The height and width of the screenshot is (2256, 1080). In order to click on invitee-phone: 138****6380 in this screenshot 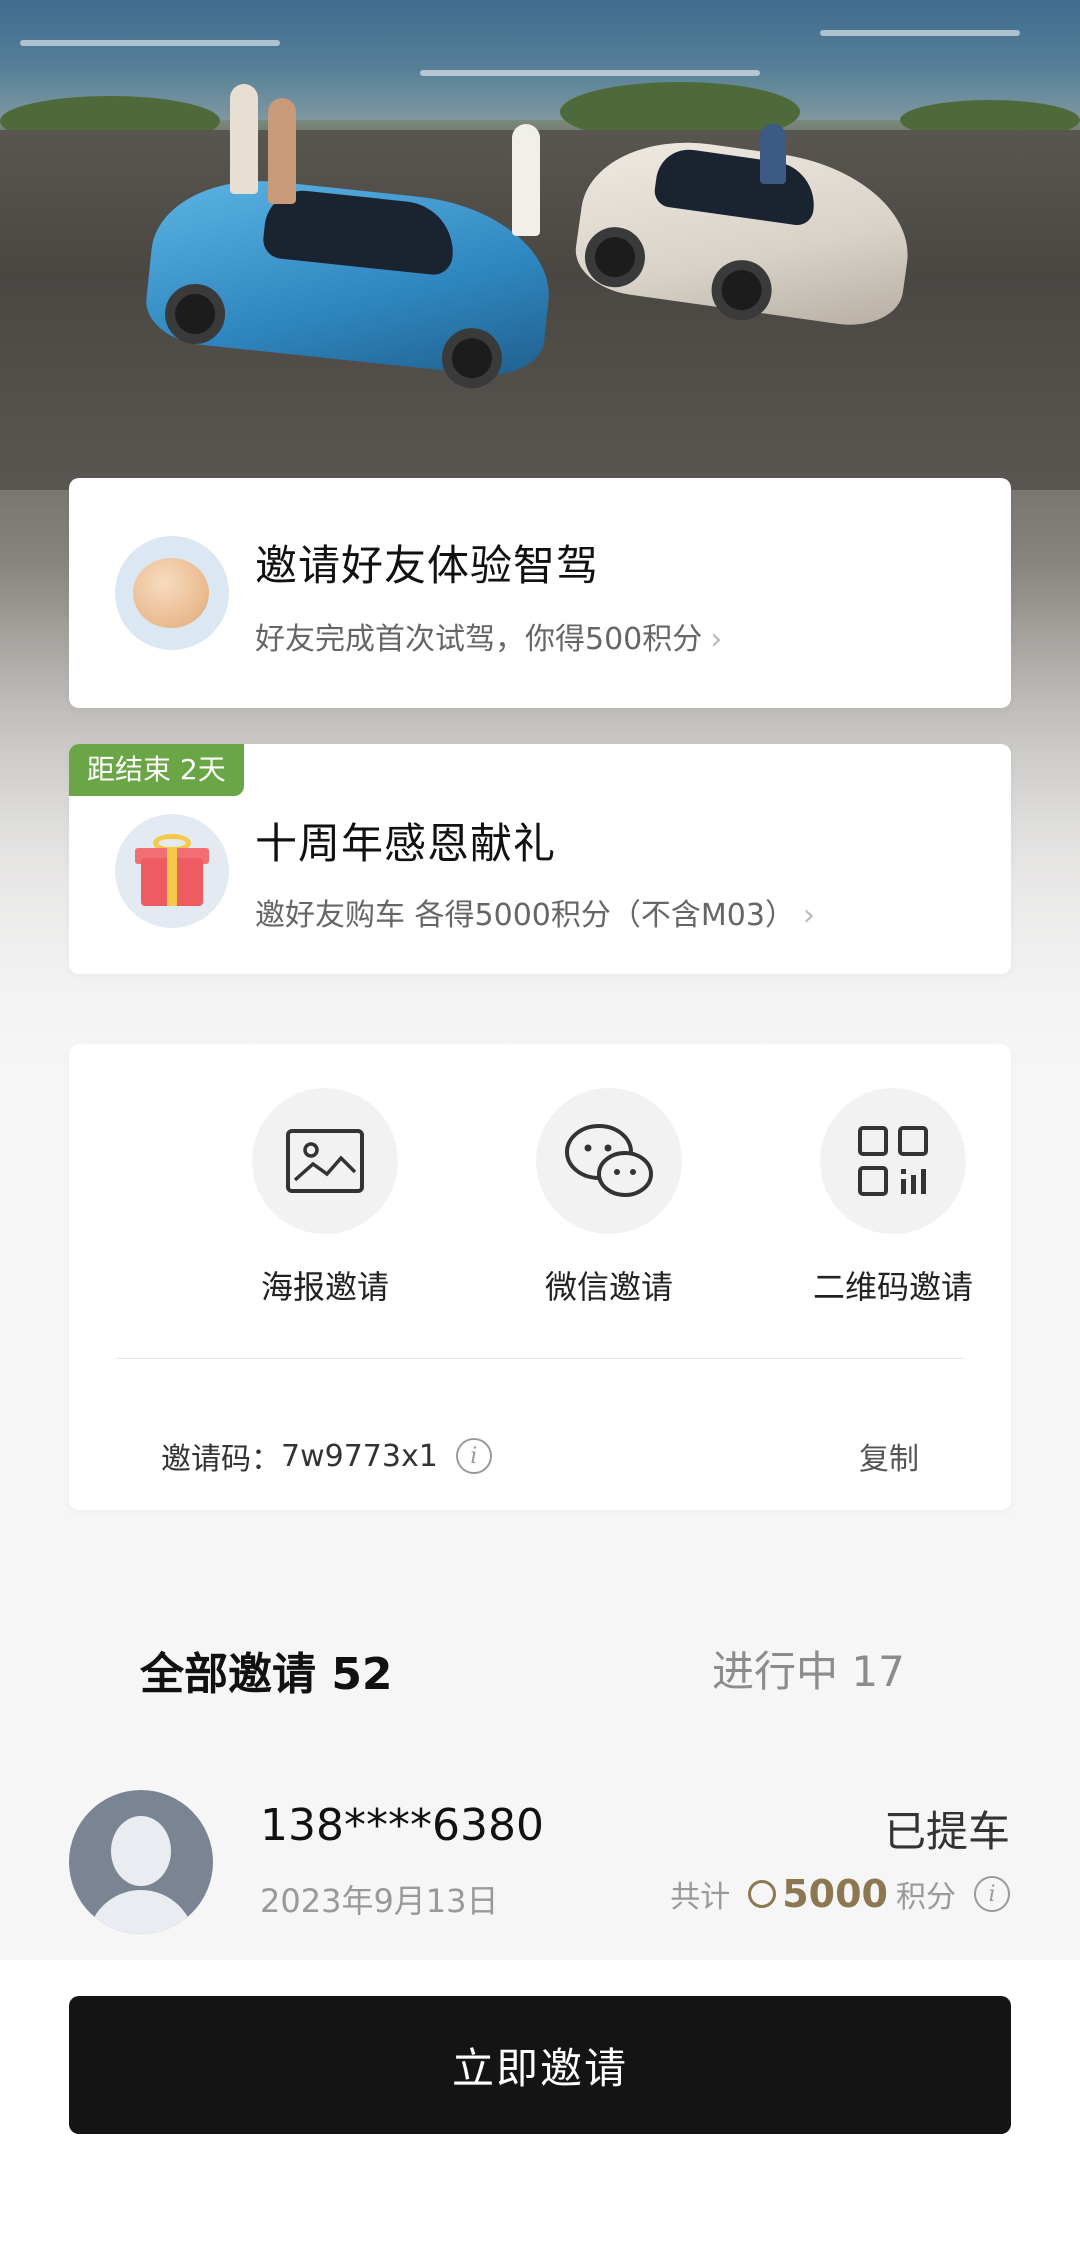, I will do `click(402, 1825)`.